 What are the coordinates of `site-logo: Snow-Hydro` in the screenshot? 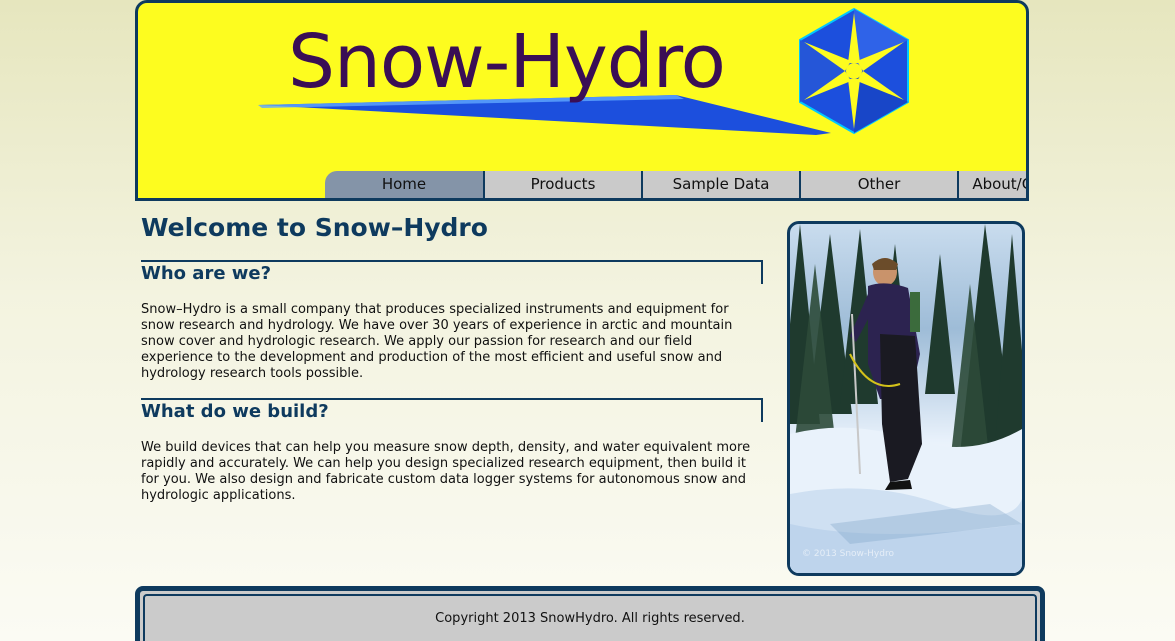 It's located at (586, 73).